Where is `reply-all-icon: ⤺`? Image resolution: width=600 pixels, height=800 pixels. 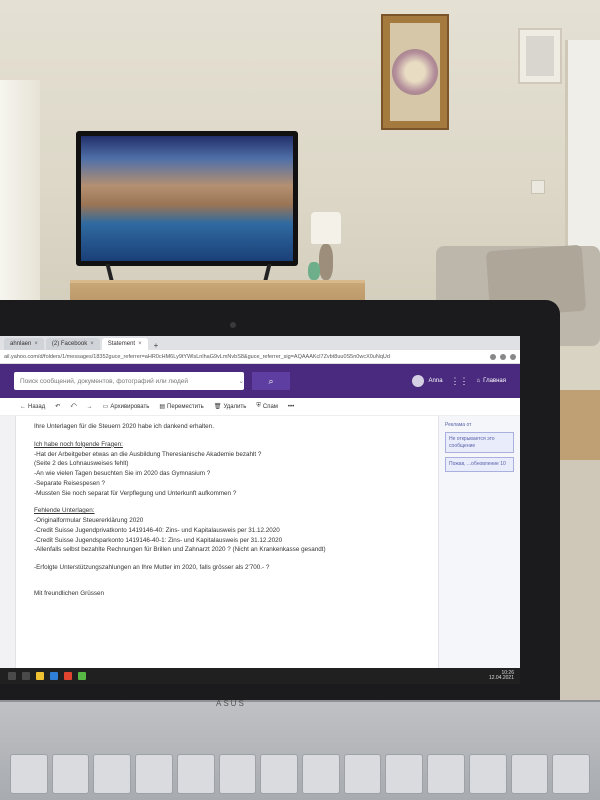
reply-all-icon: ⤺ is located at coordinates (73, 406).